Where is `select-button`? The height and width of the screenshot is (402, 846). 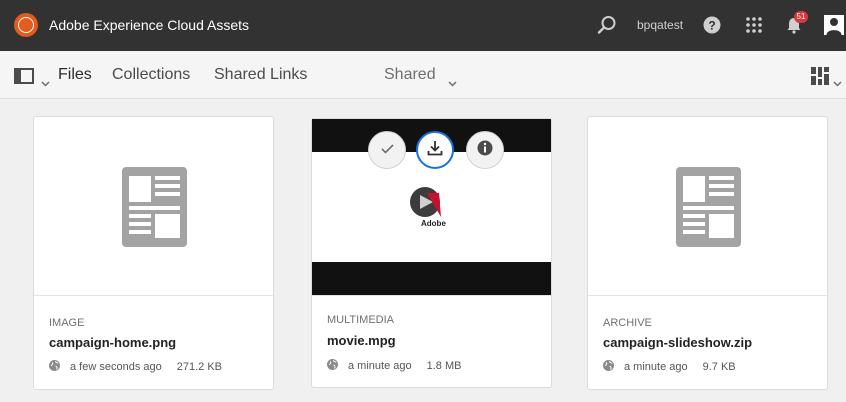 select-button is located at coordinates (387, 150).